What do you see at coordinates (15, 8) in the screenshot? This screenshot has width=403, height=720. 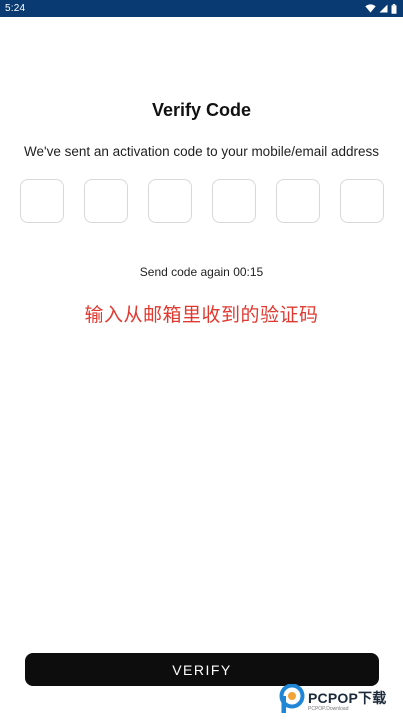 I see `status-time: 5:24` at bounding box center [15, 8].